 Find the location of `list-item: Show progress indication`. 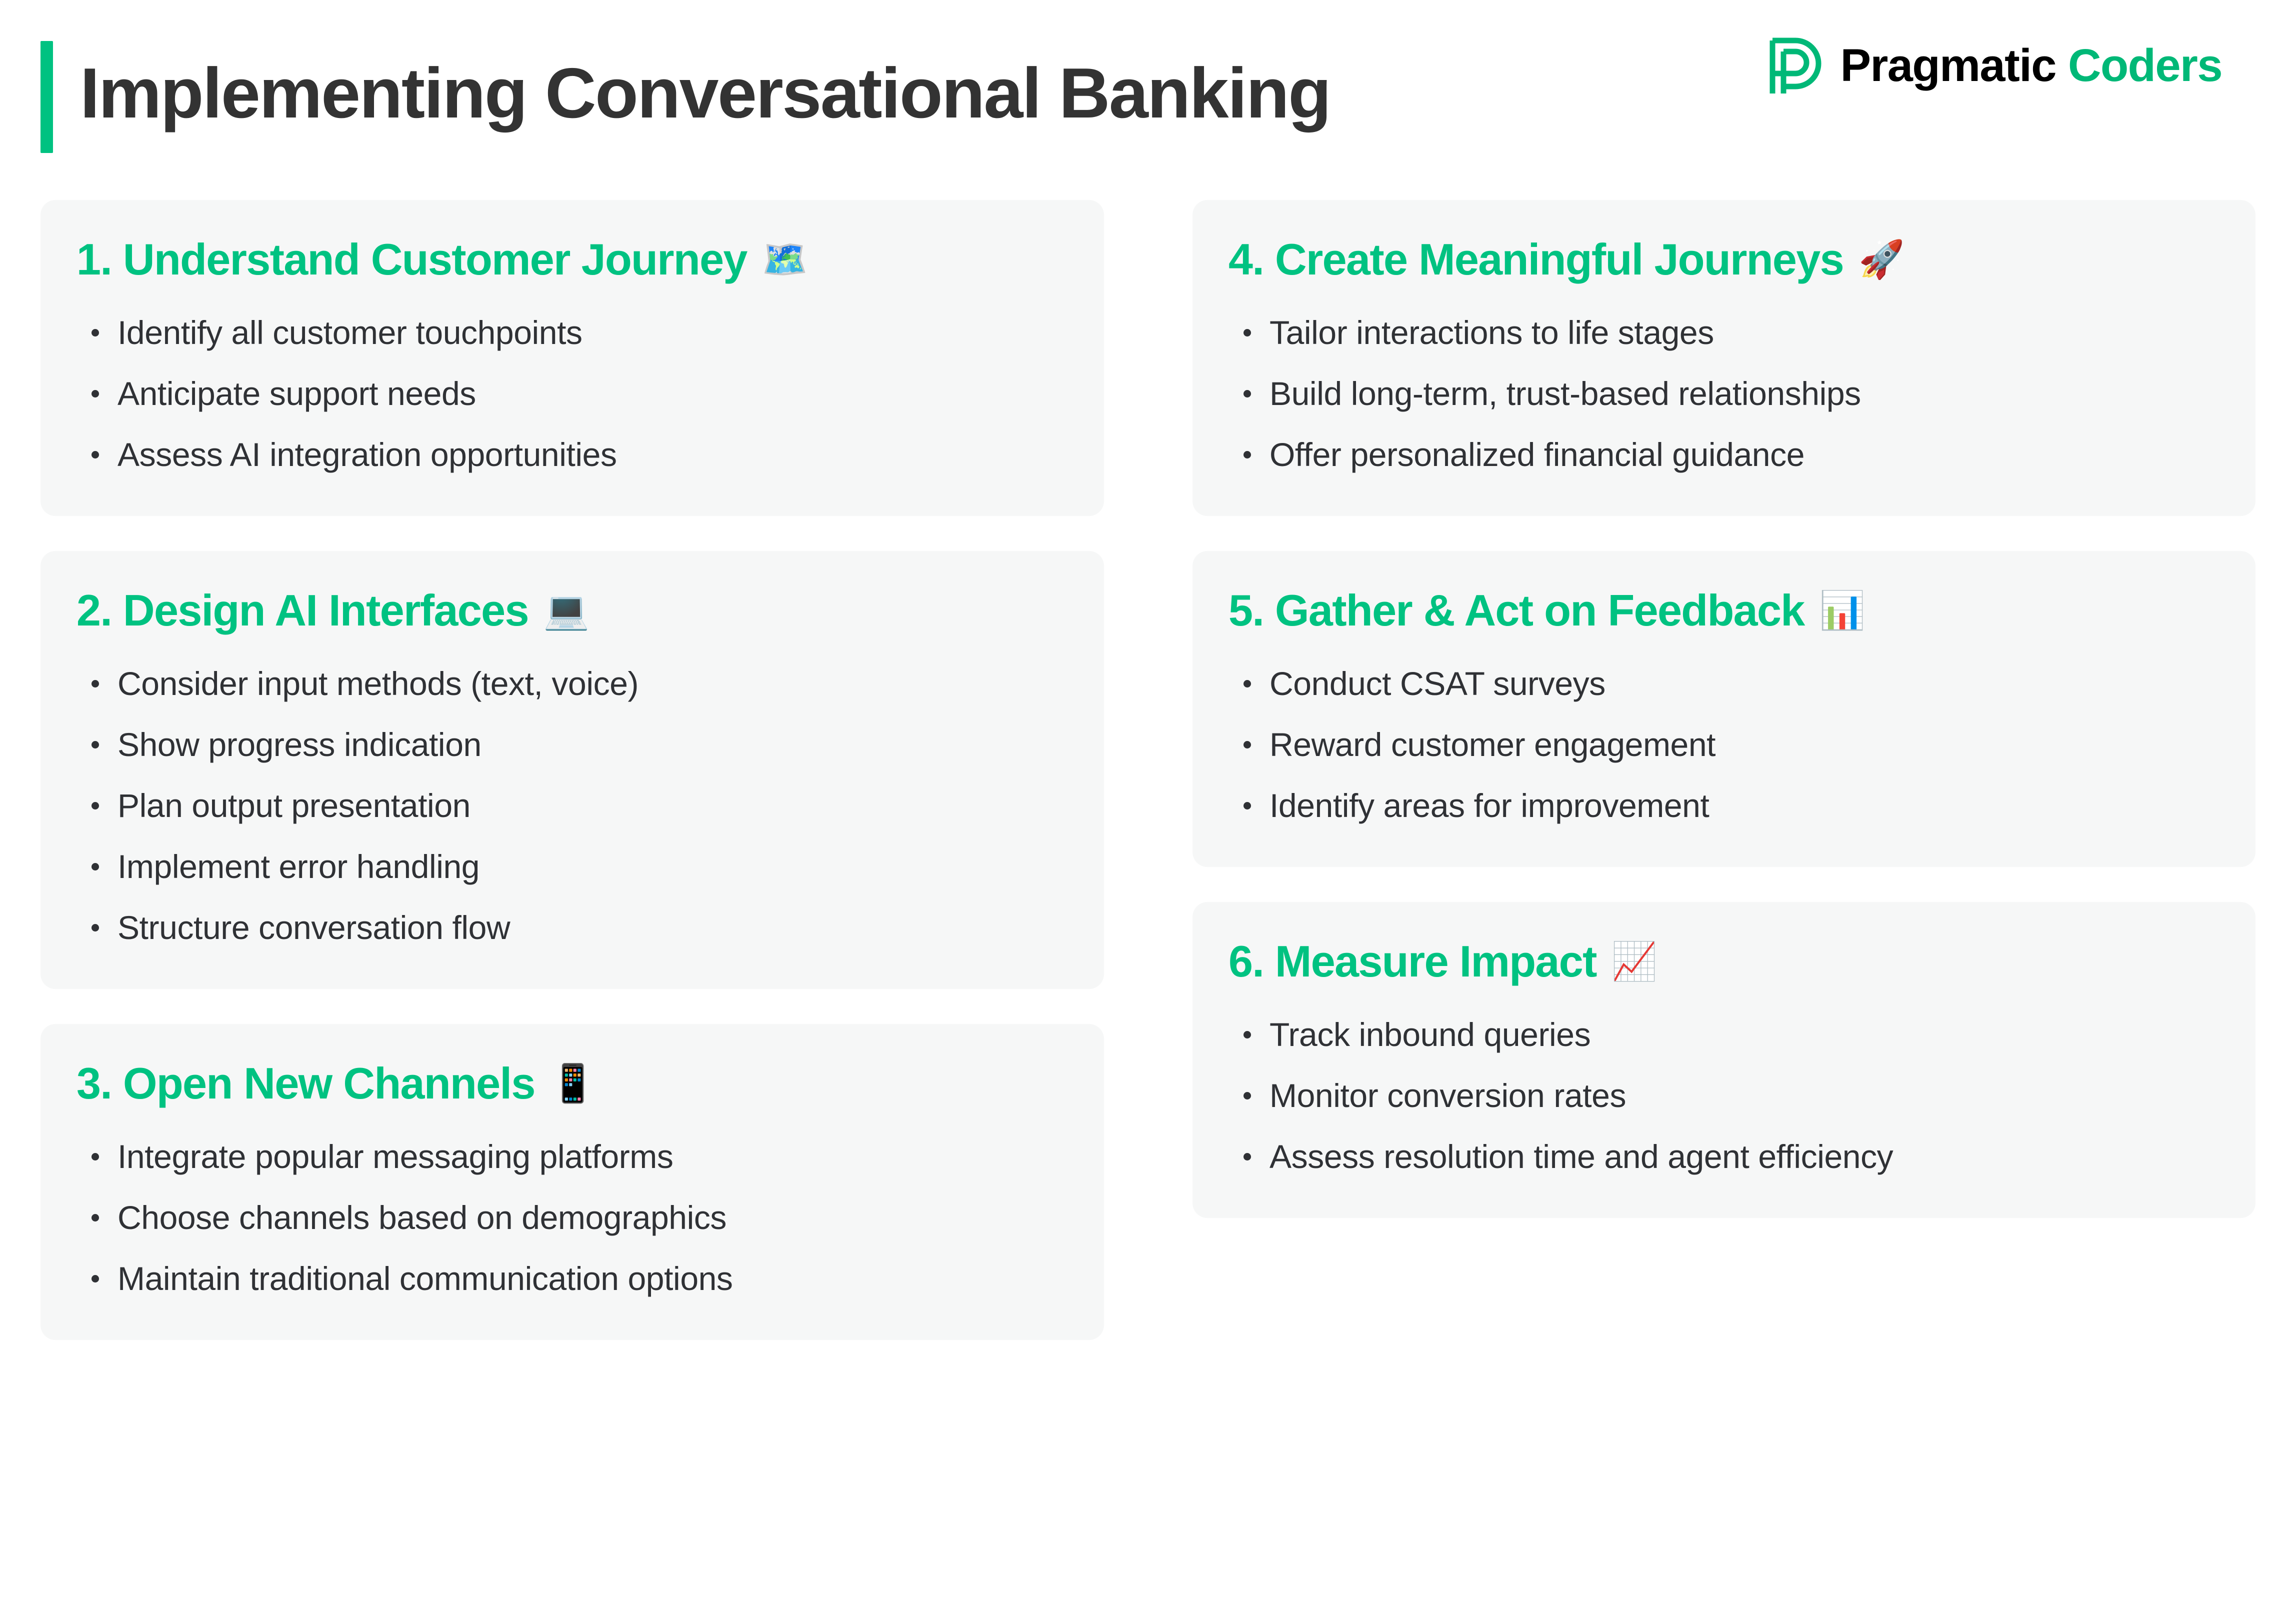

list-item: Show progress indication is located at coordinates (572, 744).